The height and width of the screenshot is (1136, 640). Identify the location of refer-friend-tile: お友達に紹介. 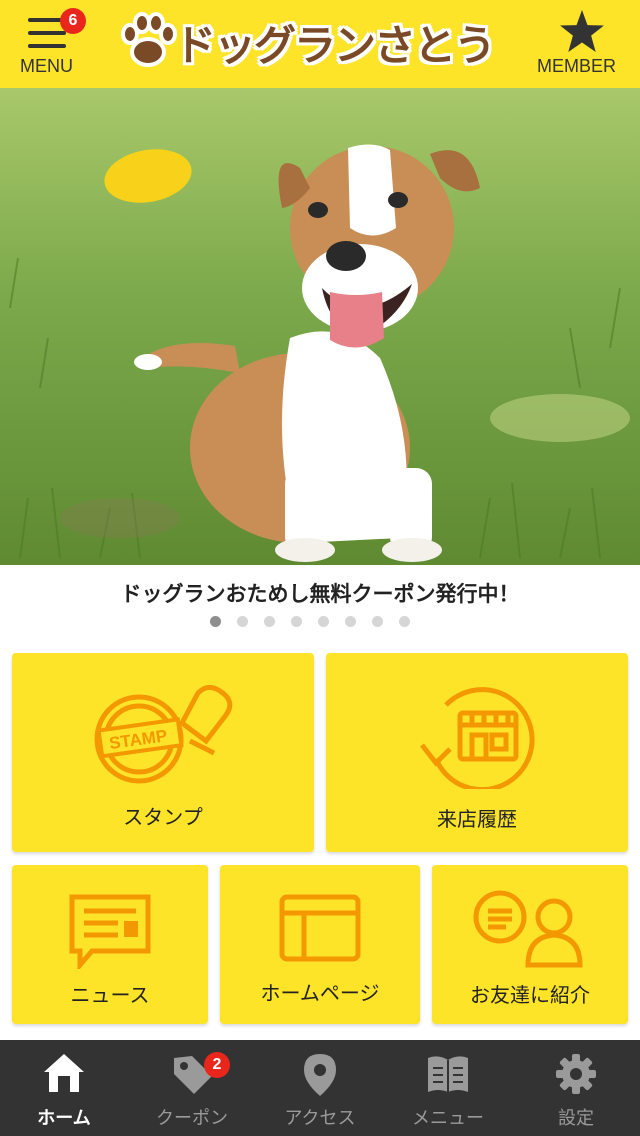
(530, 944).